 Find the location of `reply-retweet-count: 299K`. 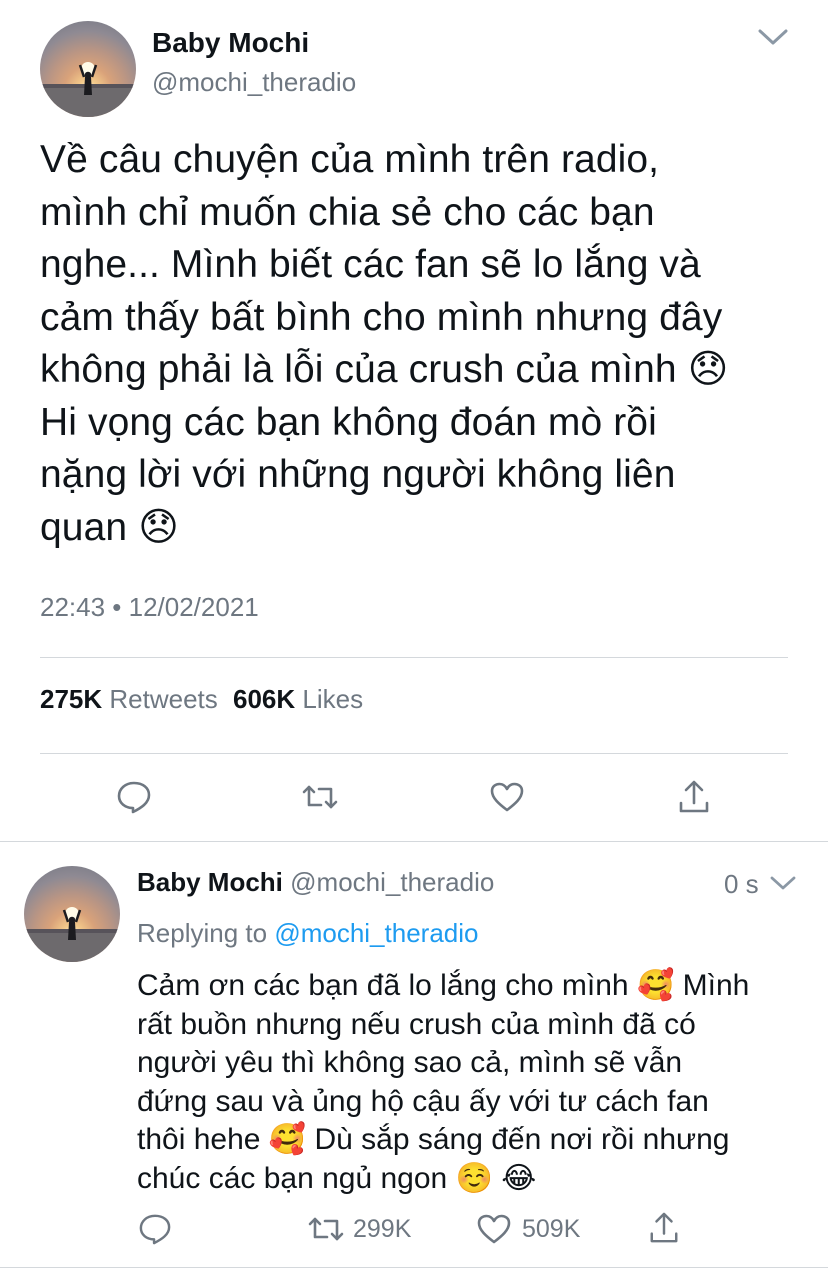

reply-retweet-count: 299K is located at coordinates (382, 1228).